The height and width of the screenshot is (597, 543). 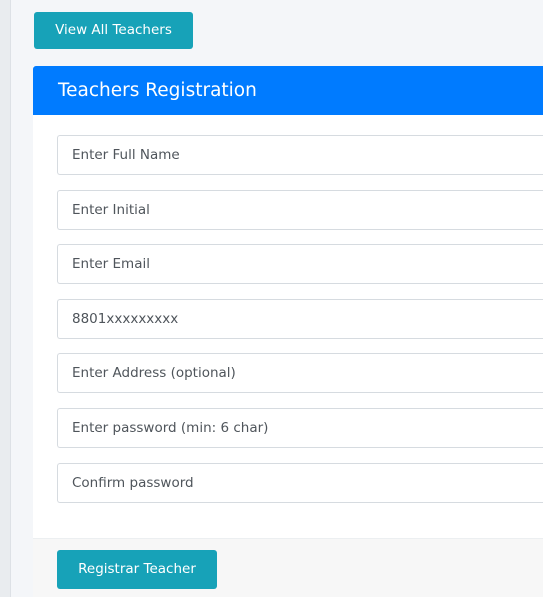 I want to click on initial-input, so click(x=300, y=210).